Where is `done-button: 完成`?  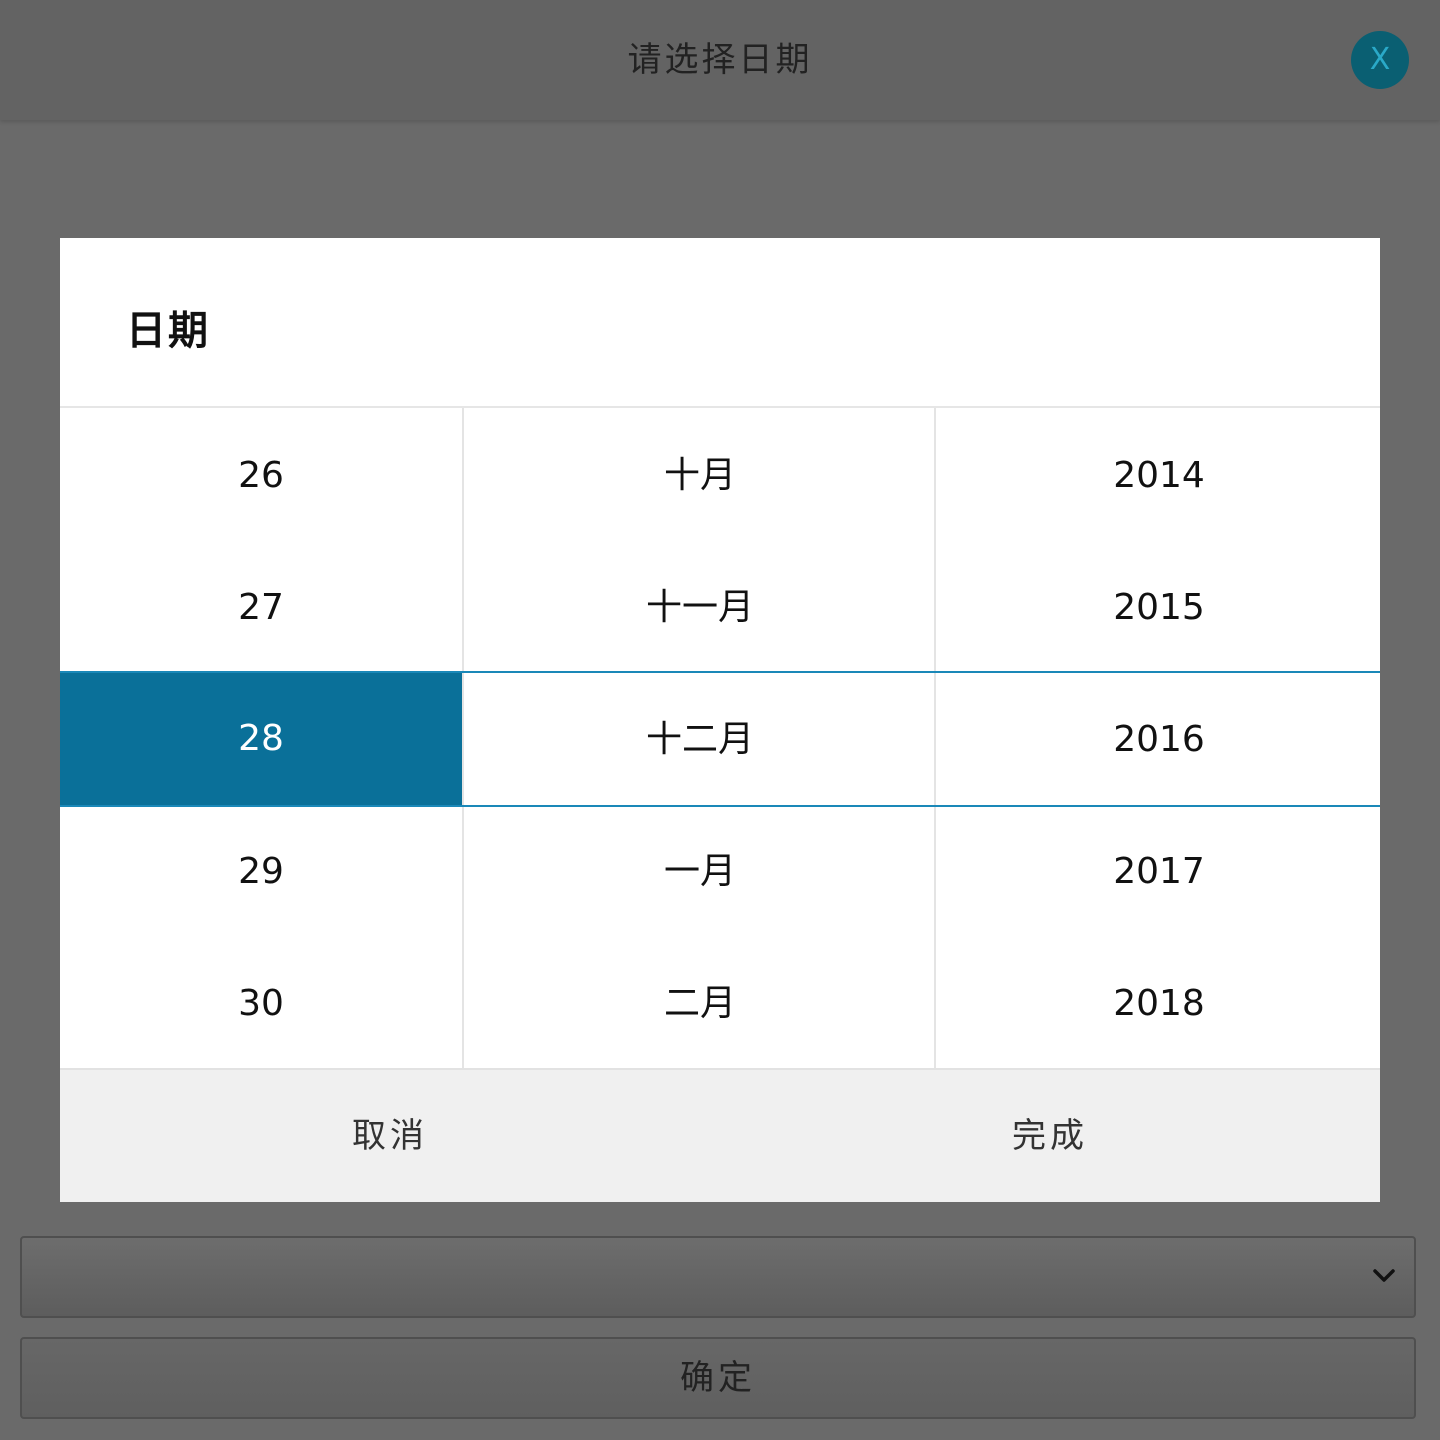
done-button: 完成 is located at coordinates (1050, 1136).